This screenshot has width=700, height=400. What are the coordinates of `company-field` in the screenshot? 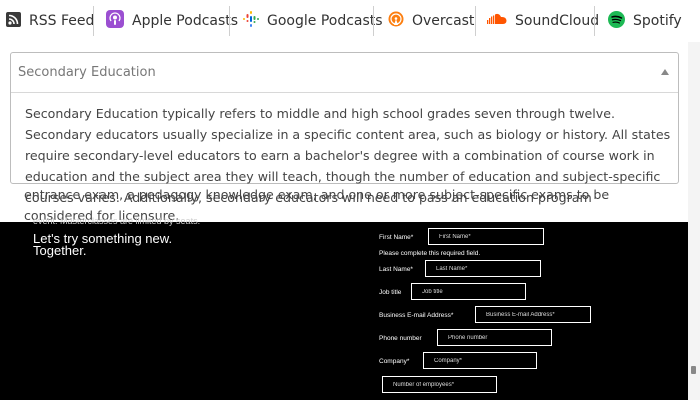 It's located at (480, 360).